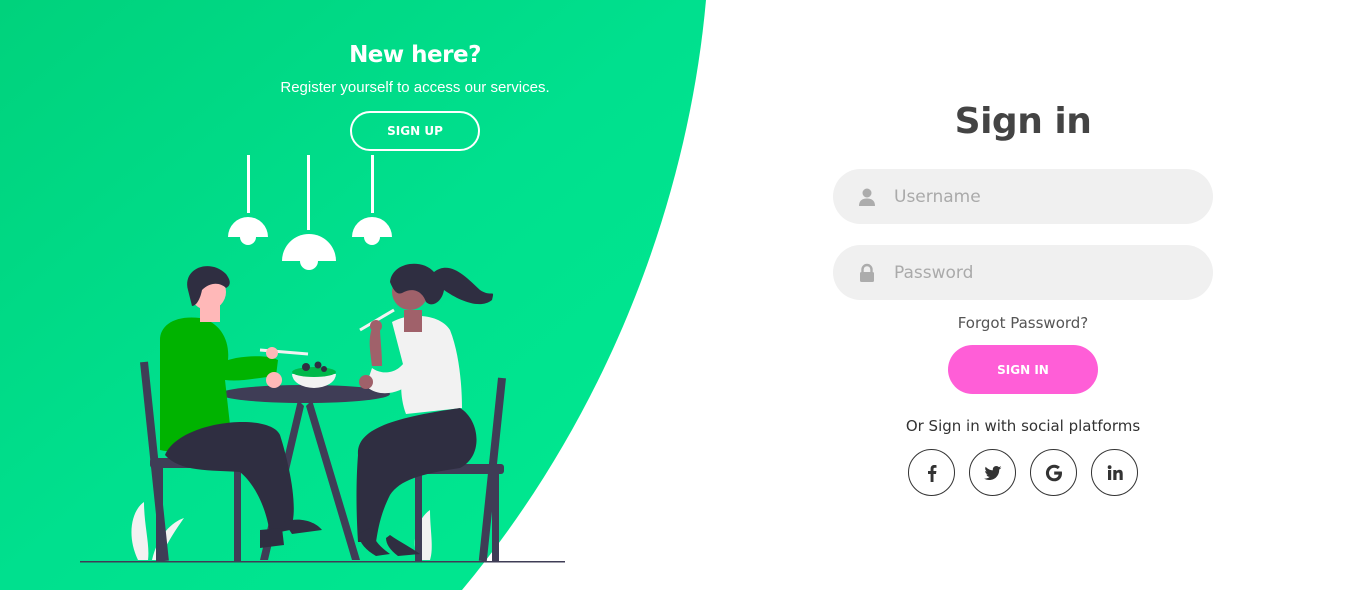  I want to click on form-title: Sign in, so click(1023, 121).